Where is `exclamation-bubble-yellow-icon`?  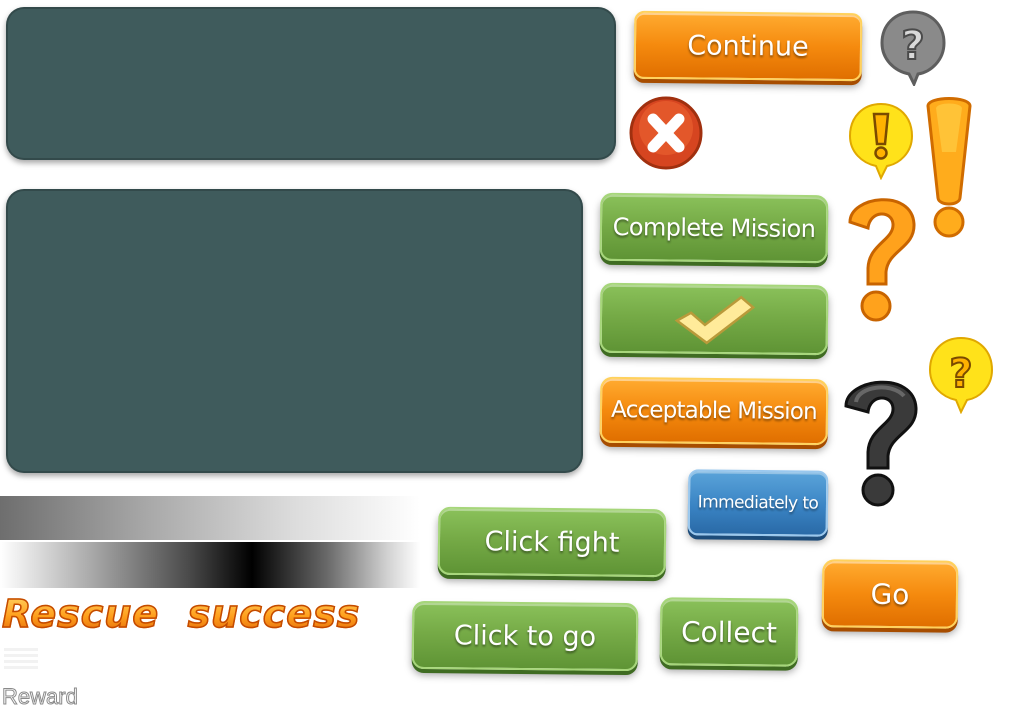 exclamation-bubble-yellow-icon is located at coordinates (881, 140).